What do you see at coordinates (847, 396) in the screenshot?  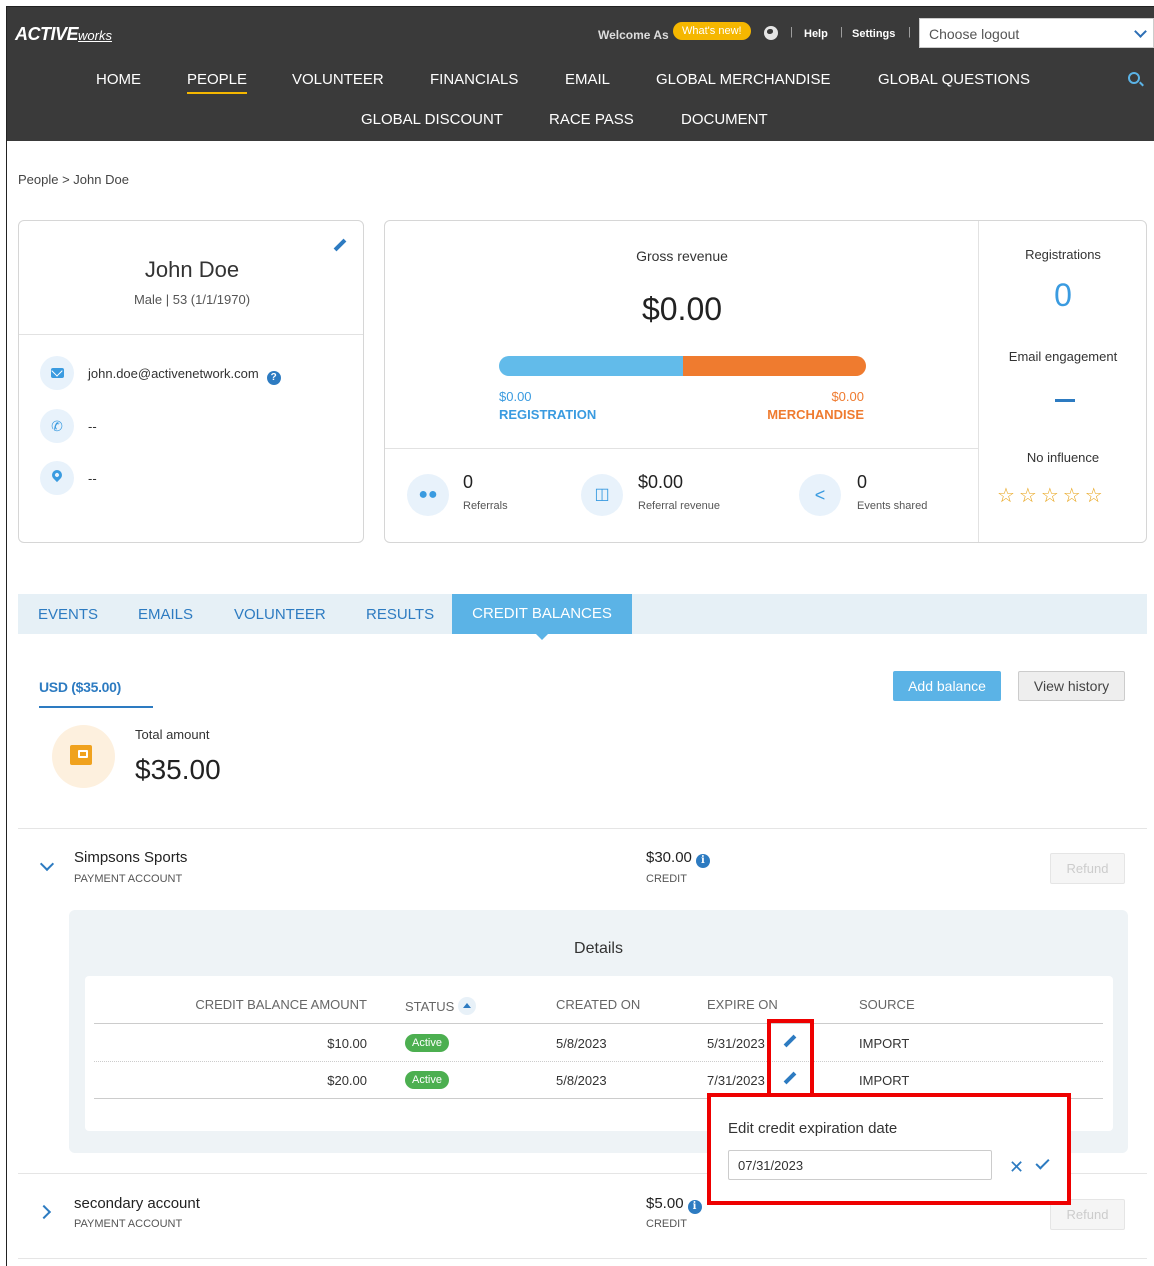 I see `merchandise-value: $0.00` at bounding box center [847, 396].